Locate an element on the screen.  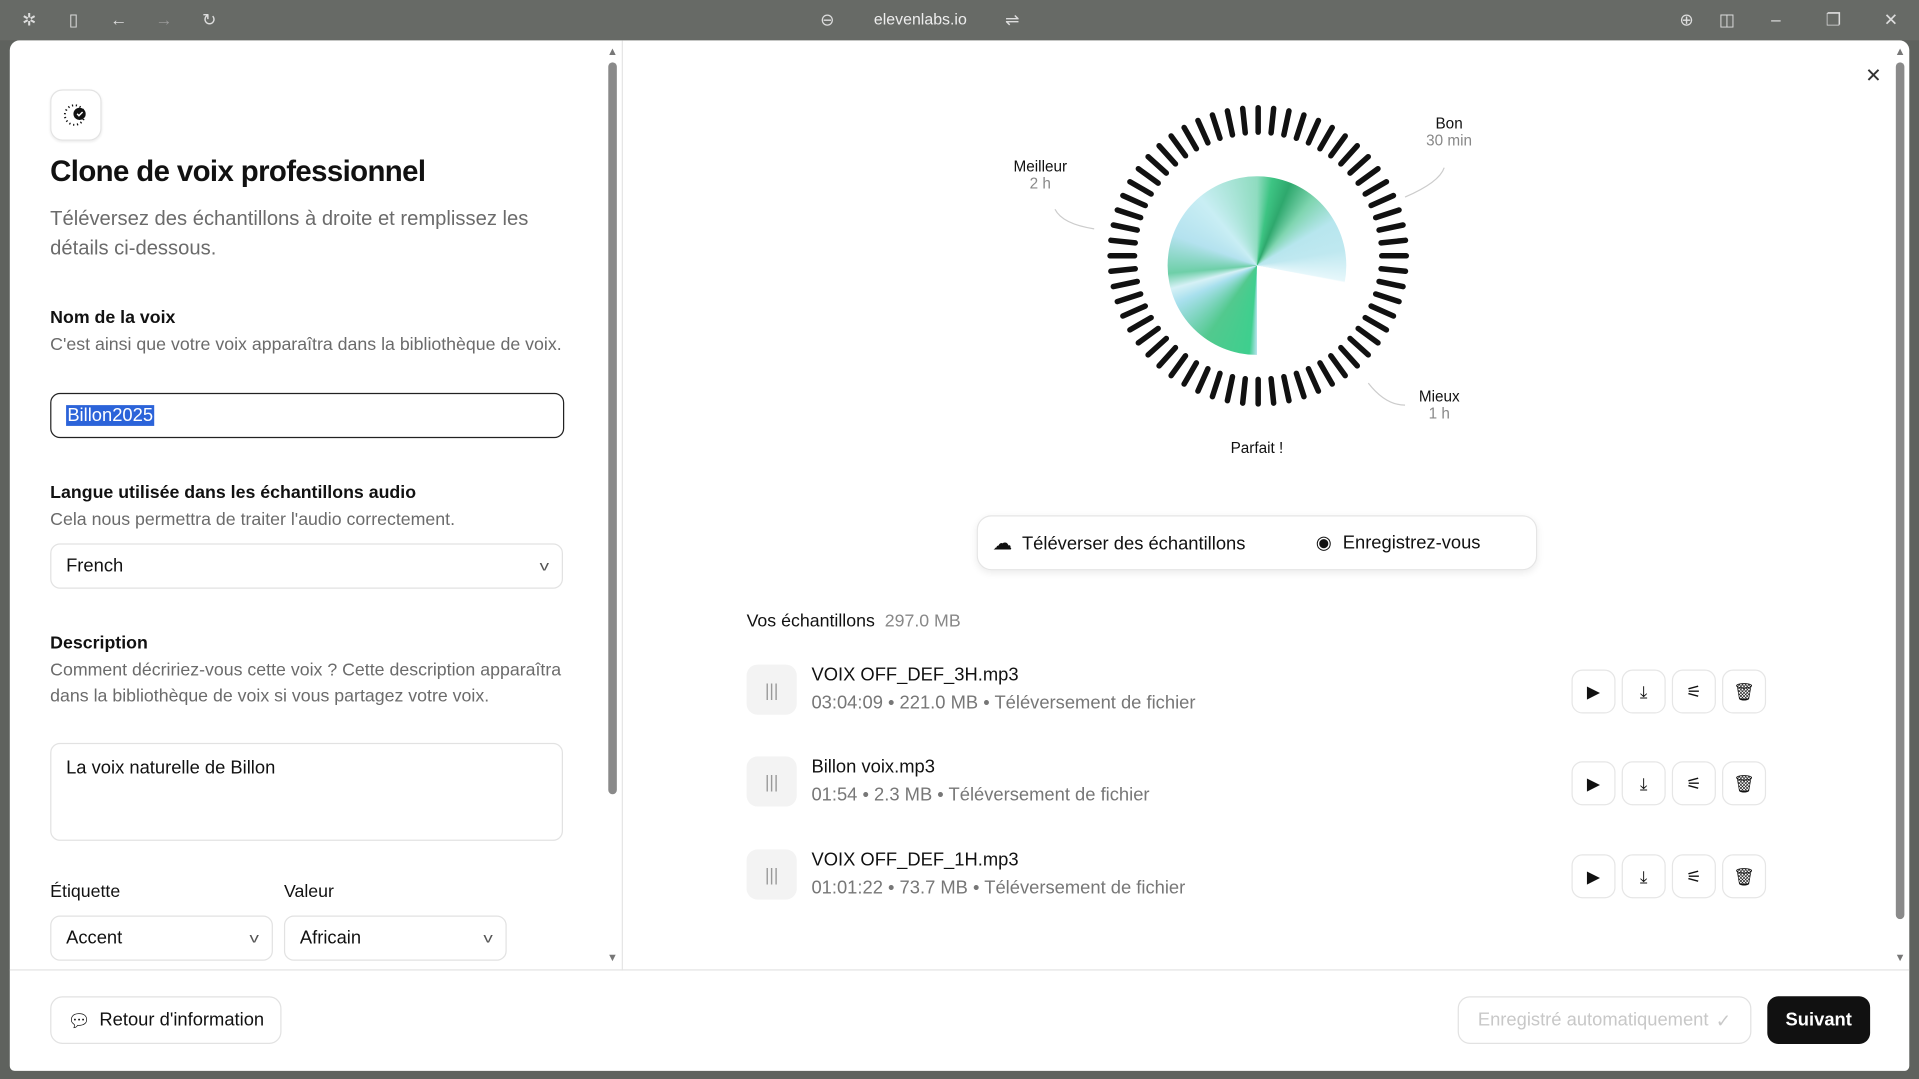
restore-icon: ❐ is located at coordinates (1834, 20).